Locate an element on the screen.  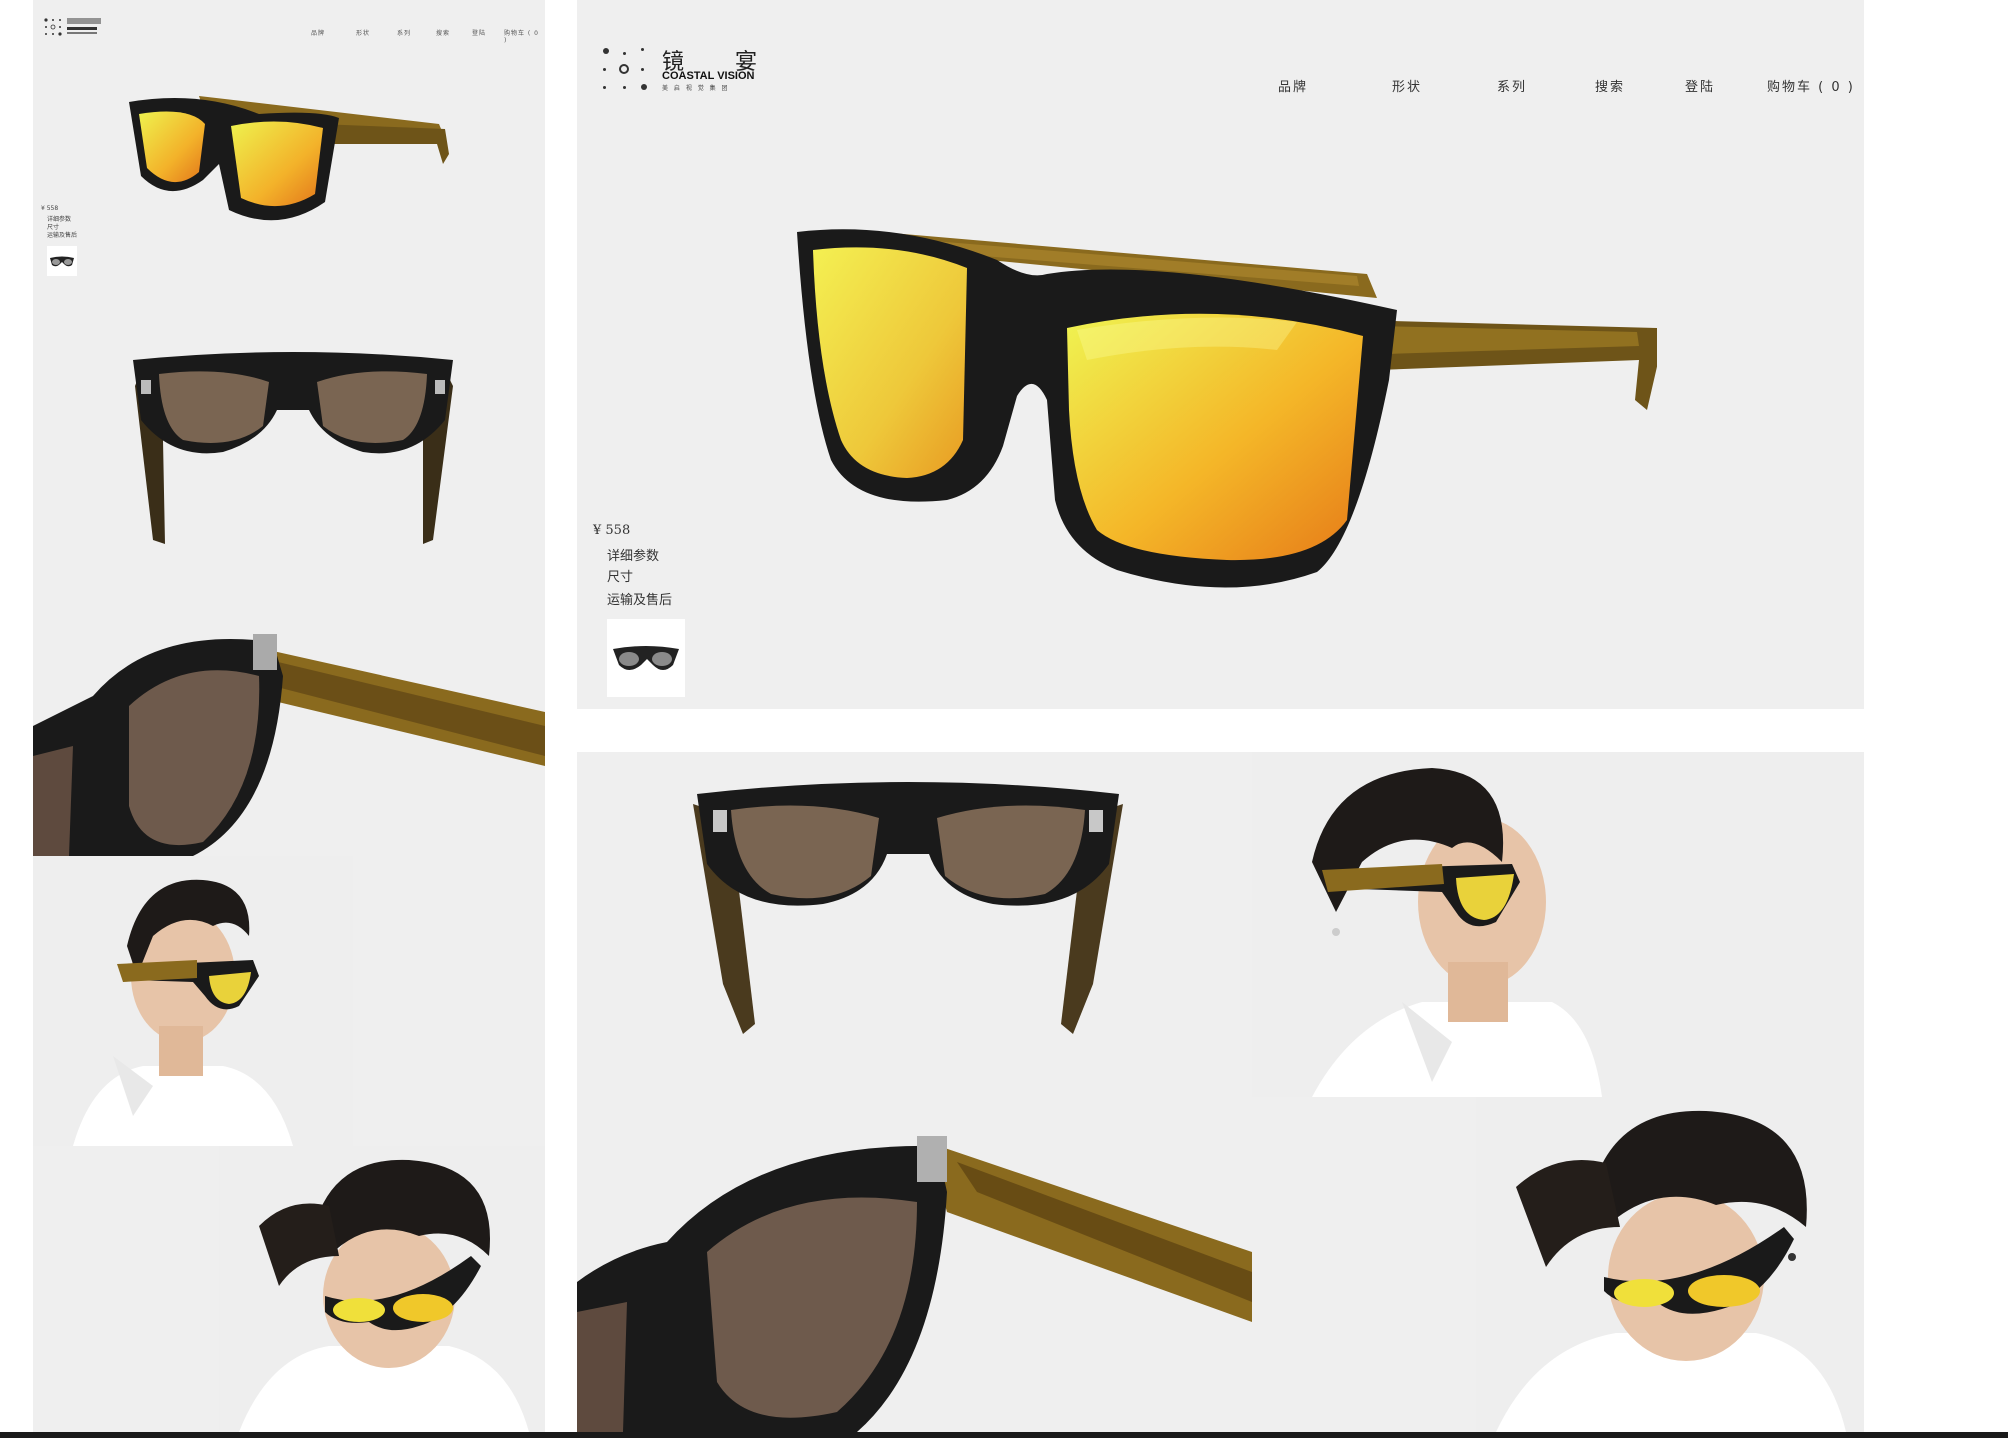
nav-shape: 形状 is located at coordinates (1407, 85).